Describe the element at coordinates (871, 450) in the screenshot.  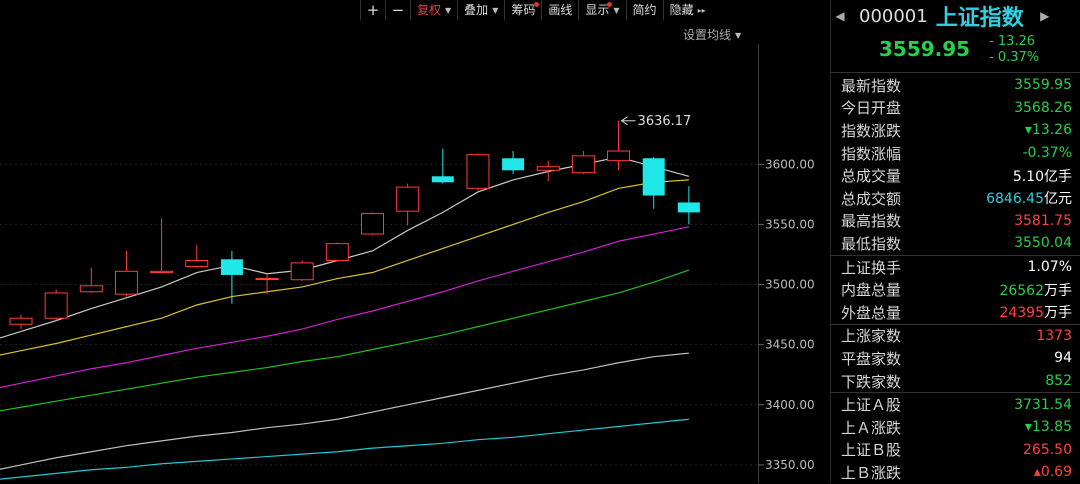
I see `quote-row-label: 上证Ｂ股` at that location.